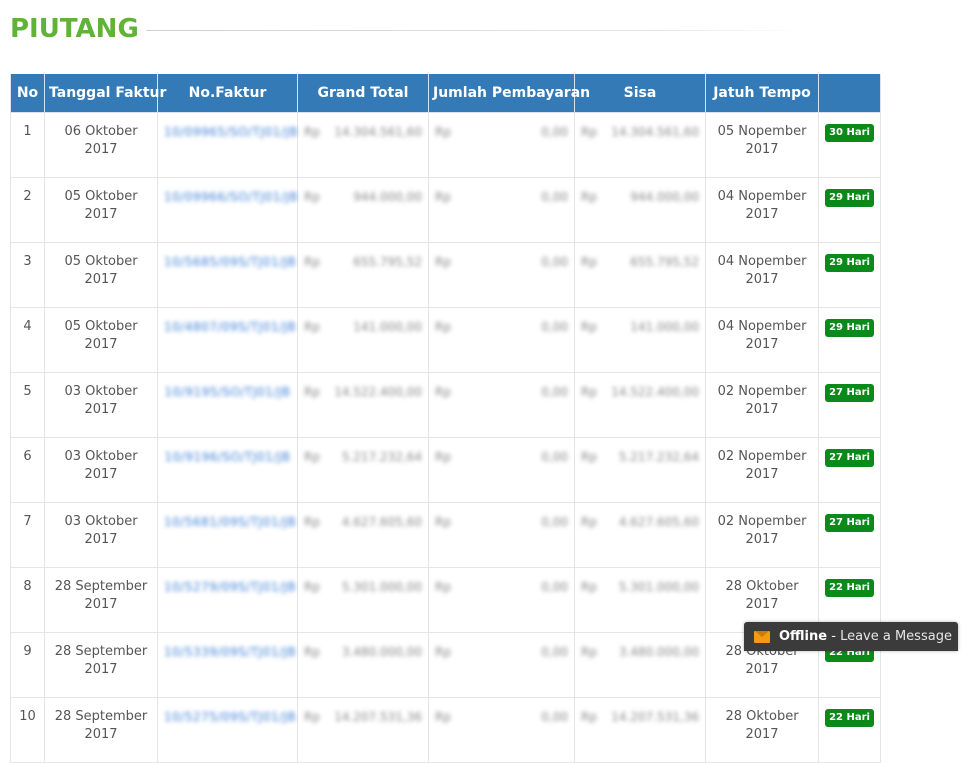 The width and height of the screenshot is (970, 763). I want to click on header-jumlah-pembayaran: Jumlah Pembayaran, so click(509, 93).